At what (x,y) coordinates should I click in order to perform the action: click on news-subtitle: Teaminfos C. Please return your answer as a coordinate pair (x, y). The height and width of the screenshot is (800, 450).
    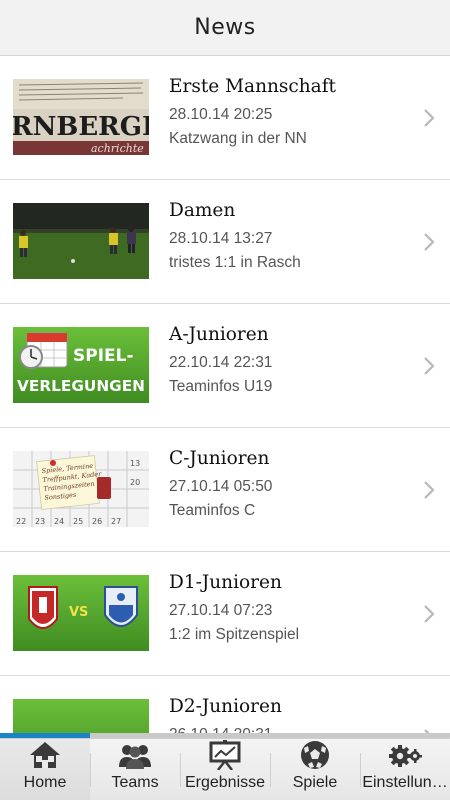
    Looking at the image, I should click on (212, 510).